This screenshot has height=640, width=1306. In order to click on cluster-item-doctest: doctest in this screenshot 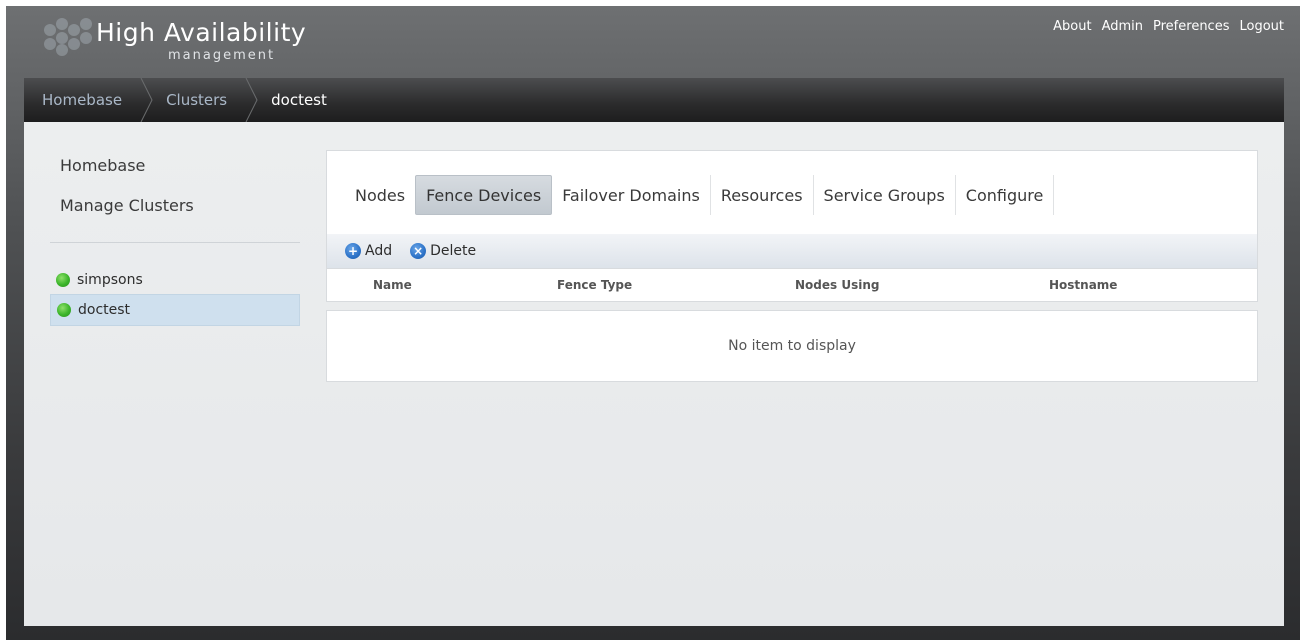, I will do `click(175, 310)`.